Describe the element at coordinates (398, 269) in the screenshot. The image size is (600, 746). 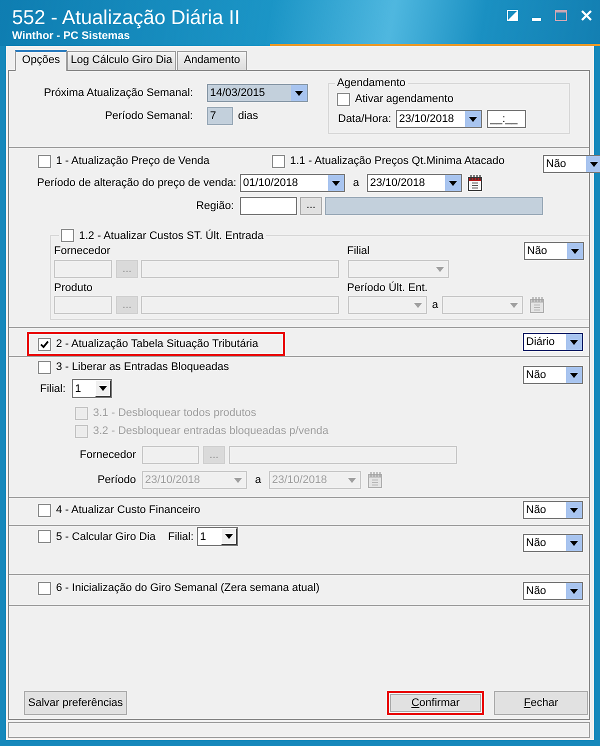
I see `dropdown` at that location.